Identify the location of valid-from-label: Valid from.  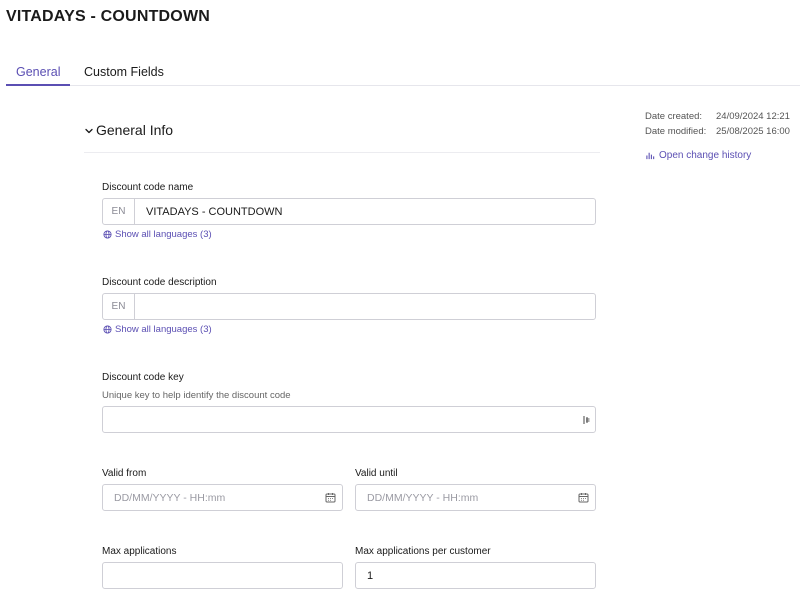
(124, 473).